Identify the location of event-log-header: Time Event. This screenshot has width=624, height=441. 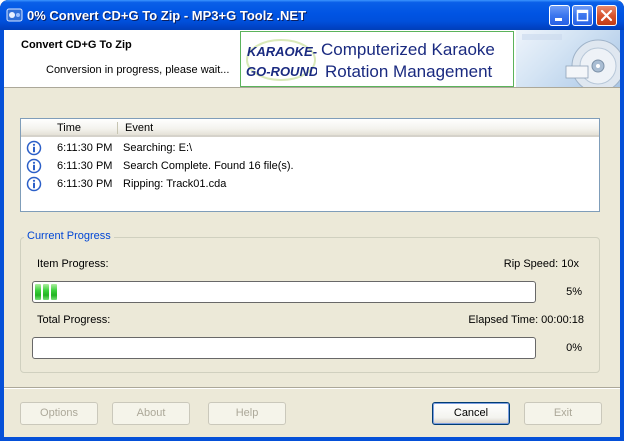
(310, 128).